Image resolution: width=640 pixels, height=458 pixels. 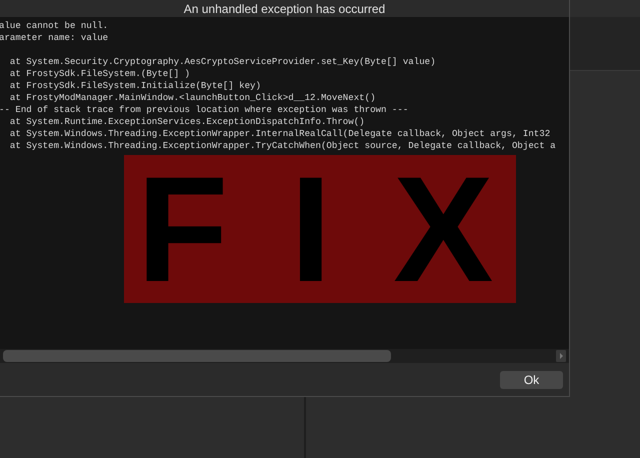 What do you see at coordinates (285, 8) in the screenshot?
I see `window-title: An unhandled exception has occurred` at bounding box center [285, 8].